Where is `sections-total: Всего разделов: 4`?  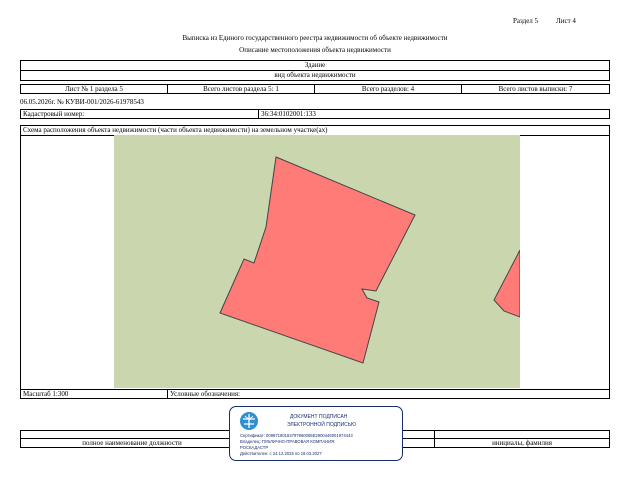
sections-total: Всего разделов: 4 is located at coordinates (388, 88).